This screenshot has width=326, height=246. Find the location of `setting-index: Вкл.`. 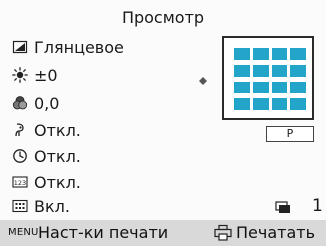

setting-index: Вкл. is located at coordinates (41, 206).